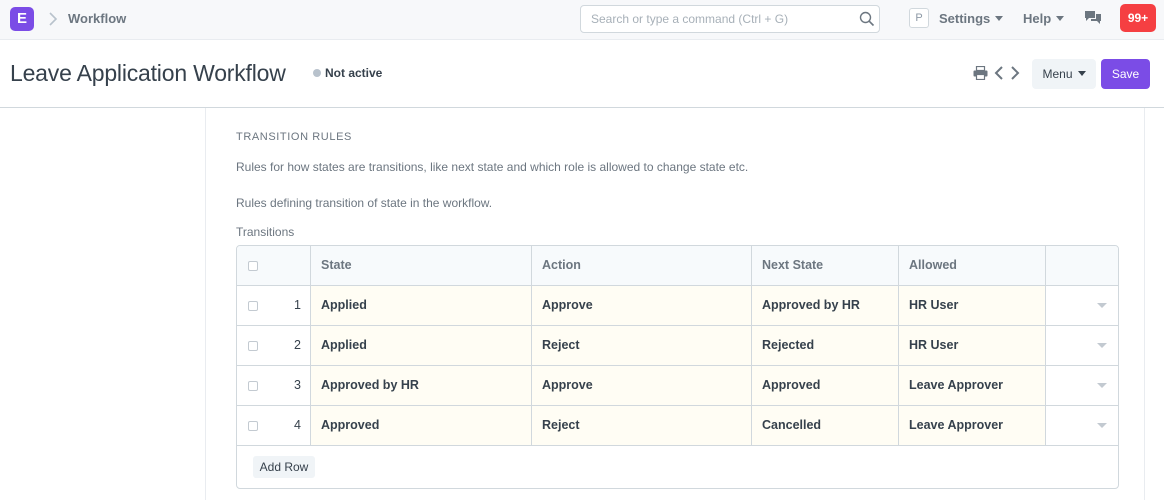 The image size is (1164, 500). I want to click on menu-label: Menu, so click(1057, 74).